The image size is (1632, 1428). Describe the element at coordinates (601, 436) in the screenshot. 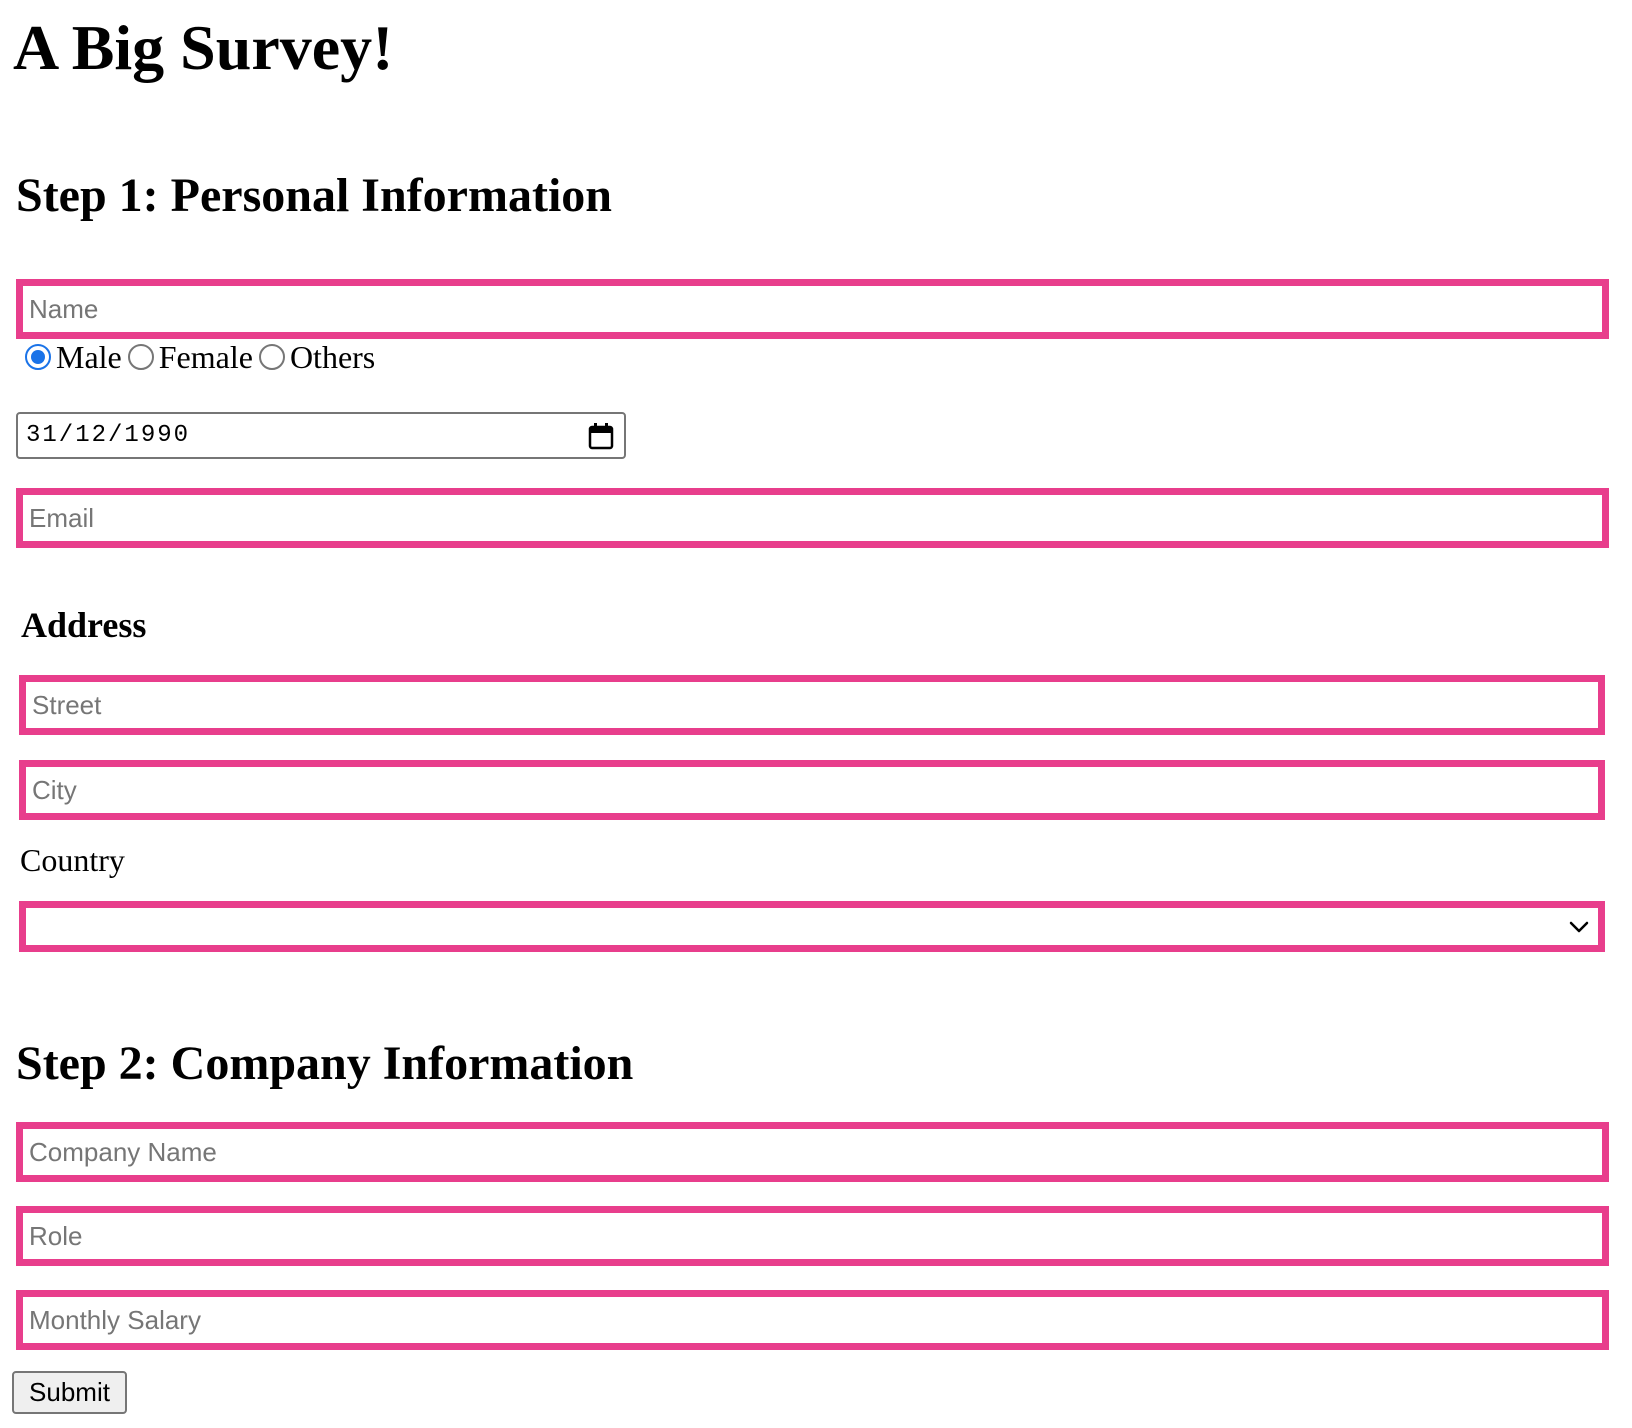

I see `calendar-icon` at that location.